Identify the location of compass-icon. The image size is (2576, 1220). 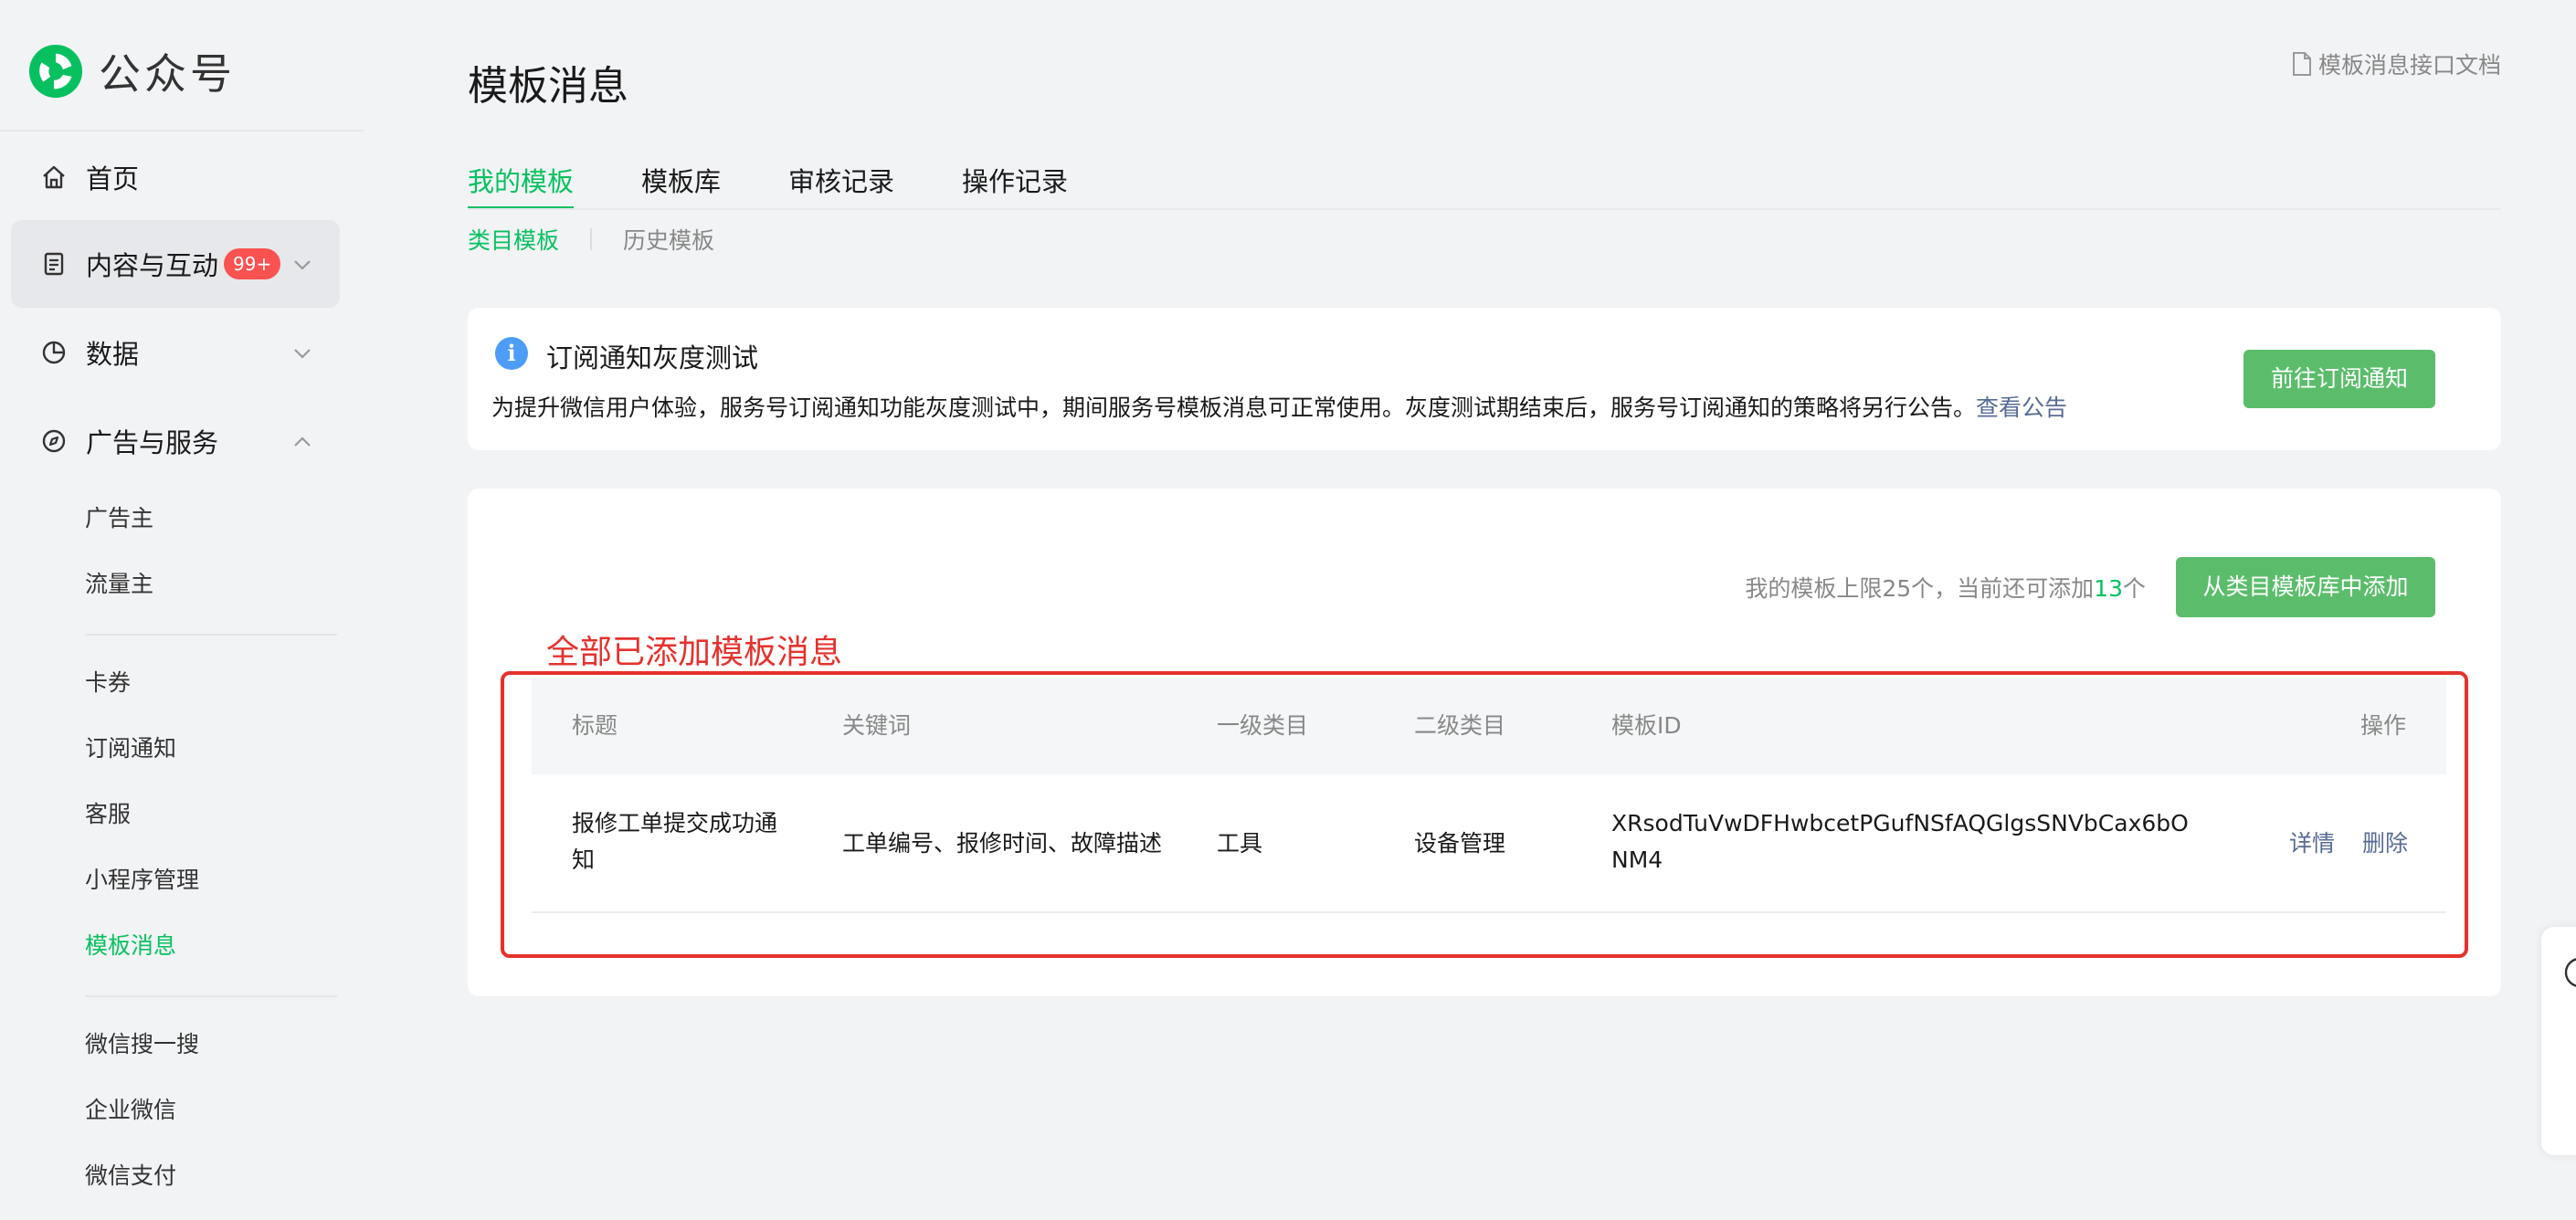
(53, 441).